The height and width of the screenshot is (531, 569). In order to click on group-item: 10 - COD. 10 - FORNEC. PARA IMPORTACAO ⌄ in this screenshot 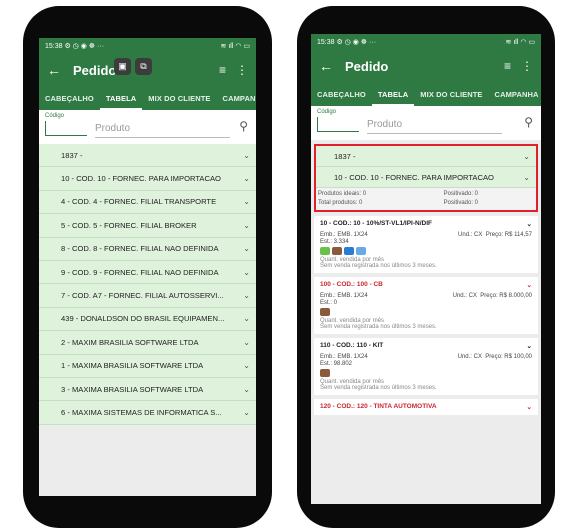, I will do `click(147, 179)`.